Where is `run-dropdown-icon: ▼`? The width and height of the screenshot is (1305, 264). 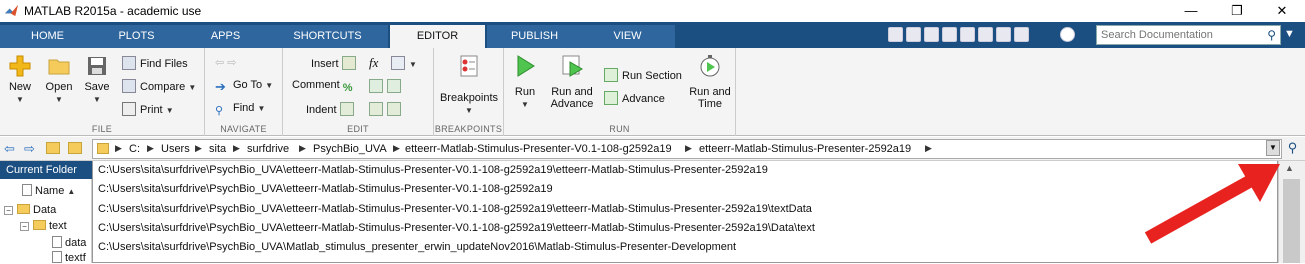
run-dropdown-icon: ▼ is located at coordinates (525, 104).